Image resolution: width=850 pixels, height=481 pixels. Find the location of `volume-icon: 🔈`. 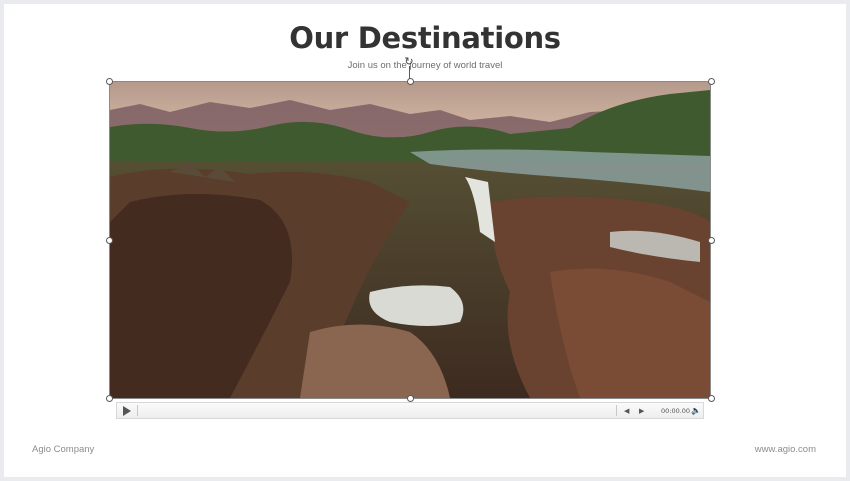

volume-icon: 🔈 is located at coordinates (696, 410).